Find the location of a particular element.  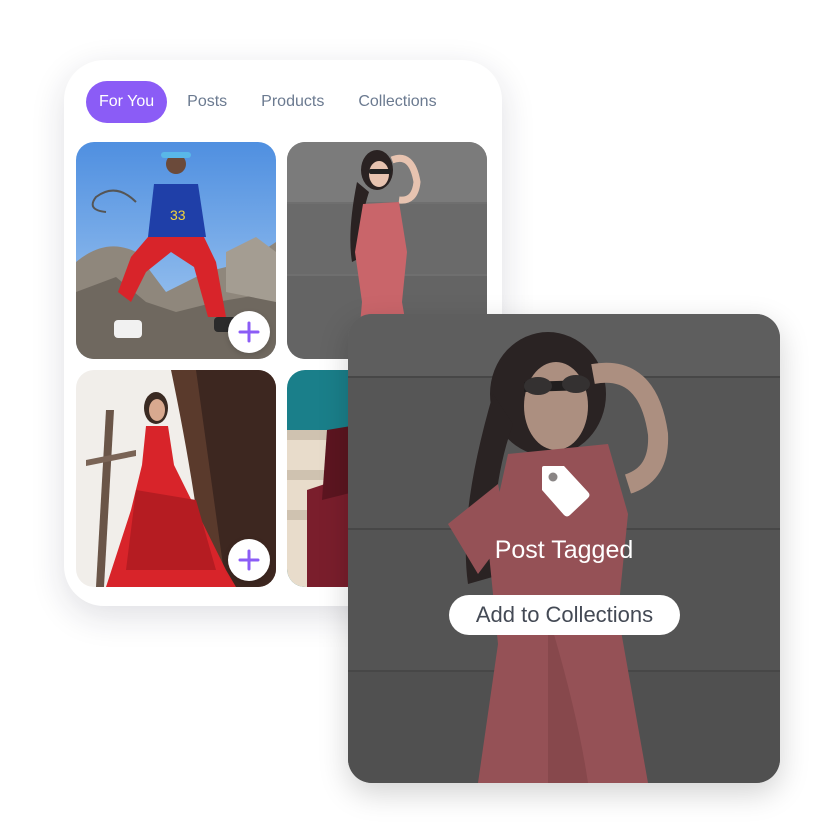

feed-item: 33 is located at coordinates (176, 250).